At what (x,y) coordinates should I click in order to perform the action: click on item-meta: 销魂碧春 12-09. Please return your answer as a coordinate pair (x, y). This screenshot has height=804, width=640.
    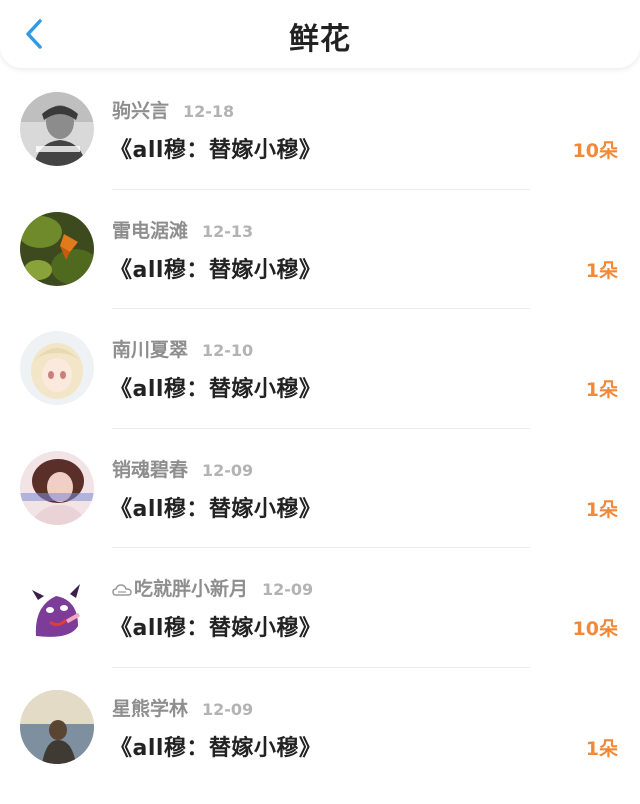
    Looking at the image, I should click on (182, 468).